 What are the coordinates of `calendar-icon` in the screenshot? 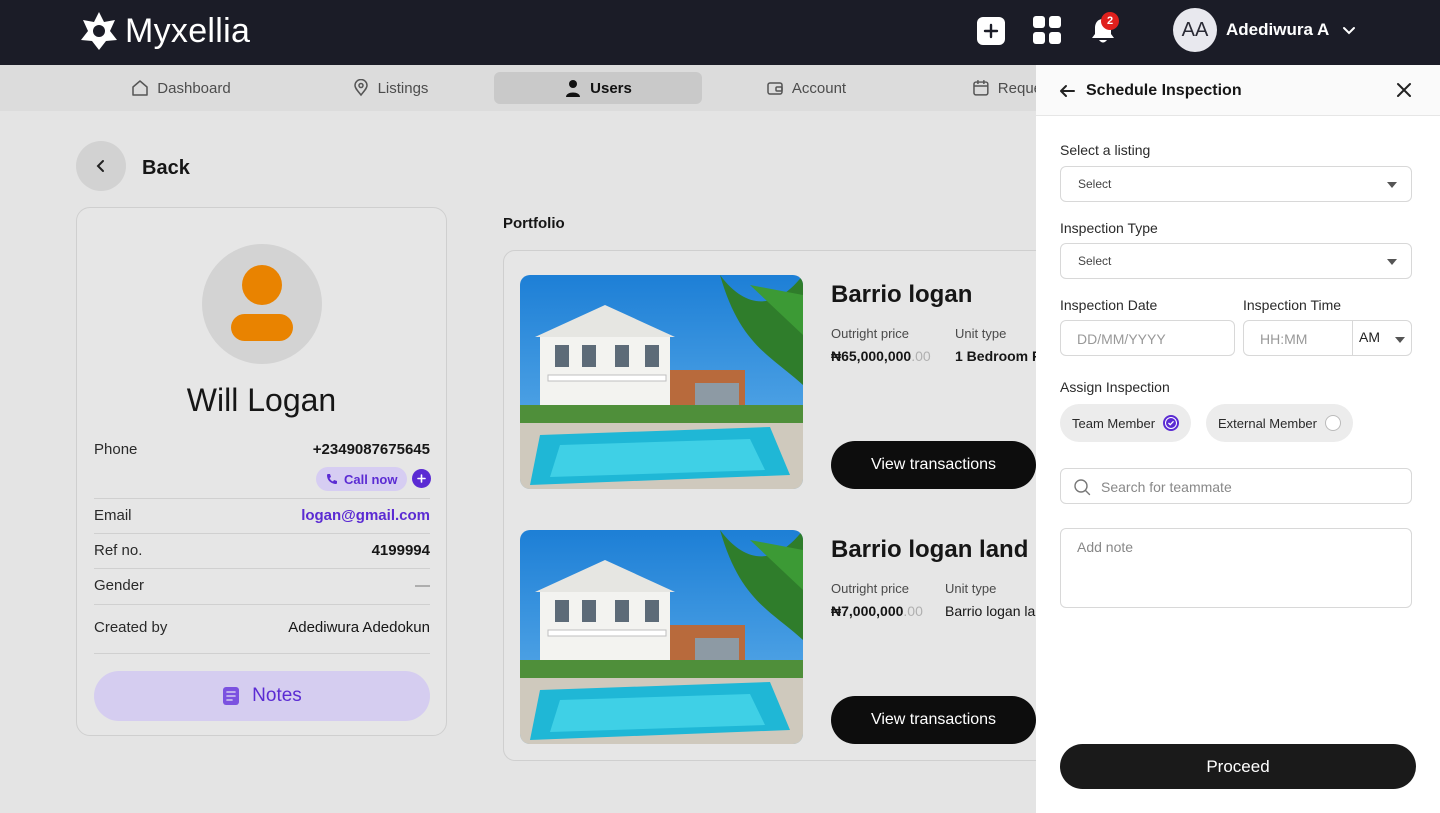 It's located at (981, 88).